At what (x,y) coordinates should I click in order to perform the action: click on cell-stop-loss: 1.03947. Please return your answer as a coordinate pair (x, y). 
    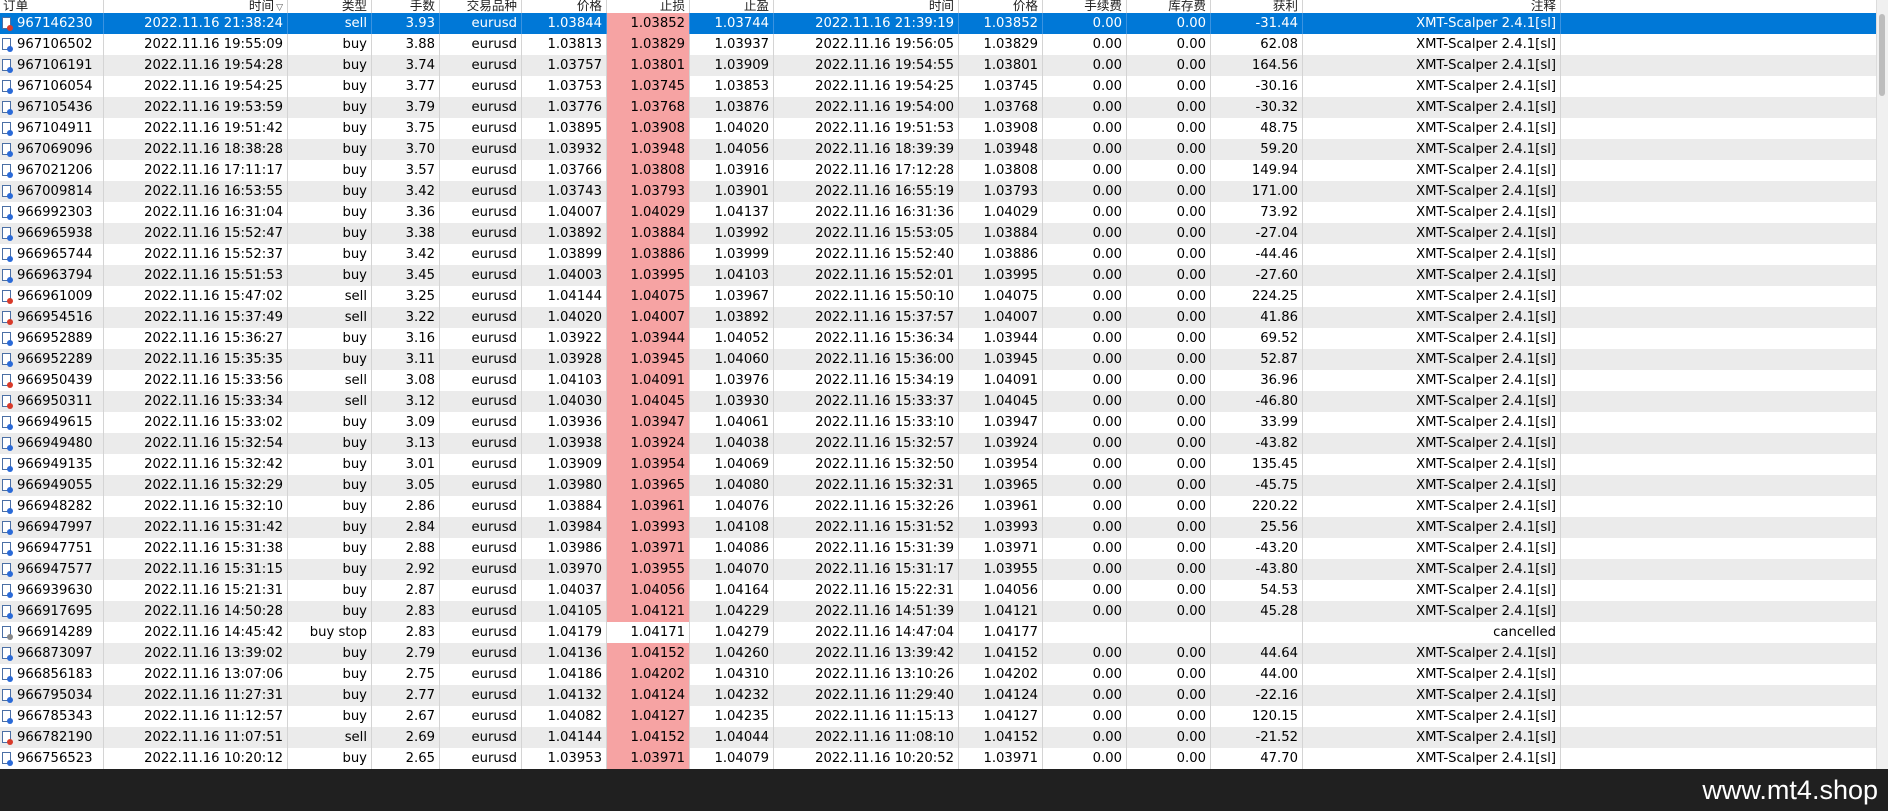
    Looking at the image, I should click on (648, 422).